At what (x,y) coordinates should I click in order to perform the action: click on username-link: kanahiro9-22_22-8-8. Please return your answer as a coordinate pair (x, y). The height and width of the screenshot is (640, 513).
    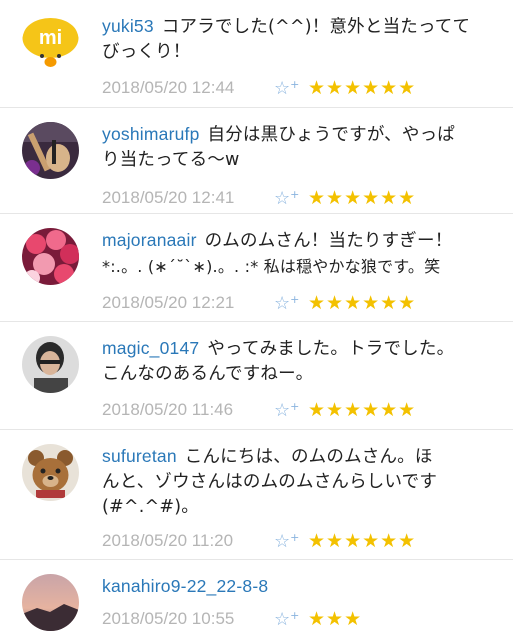
    Looking at the image, I should click on (185, 586).